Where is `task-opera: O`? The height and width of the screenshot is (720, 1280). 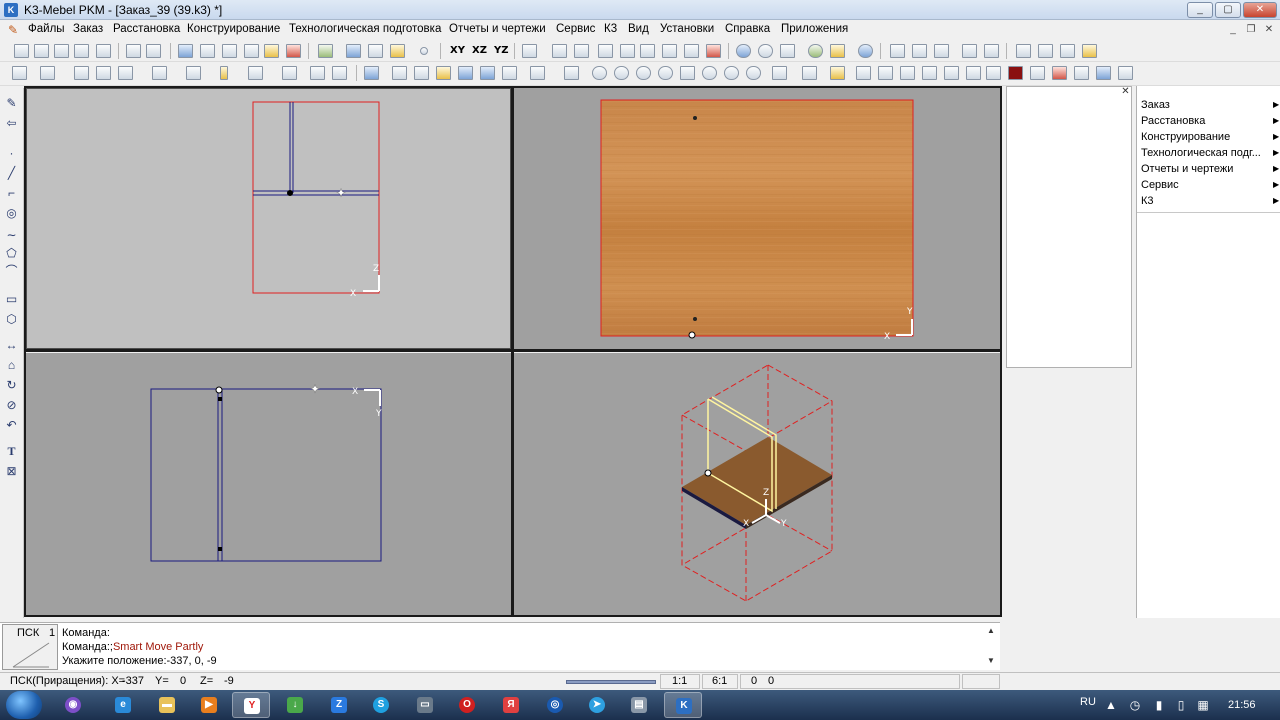 task-opera: O is located at coordinates (467, 705).